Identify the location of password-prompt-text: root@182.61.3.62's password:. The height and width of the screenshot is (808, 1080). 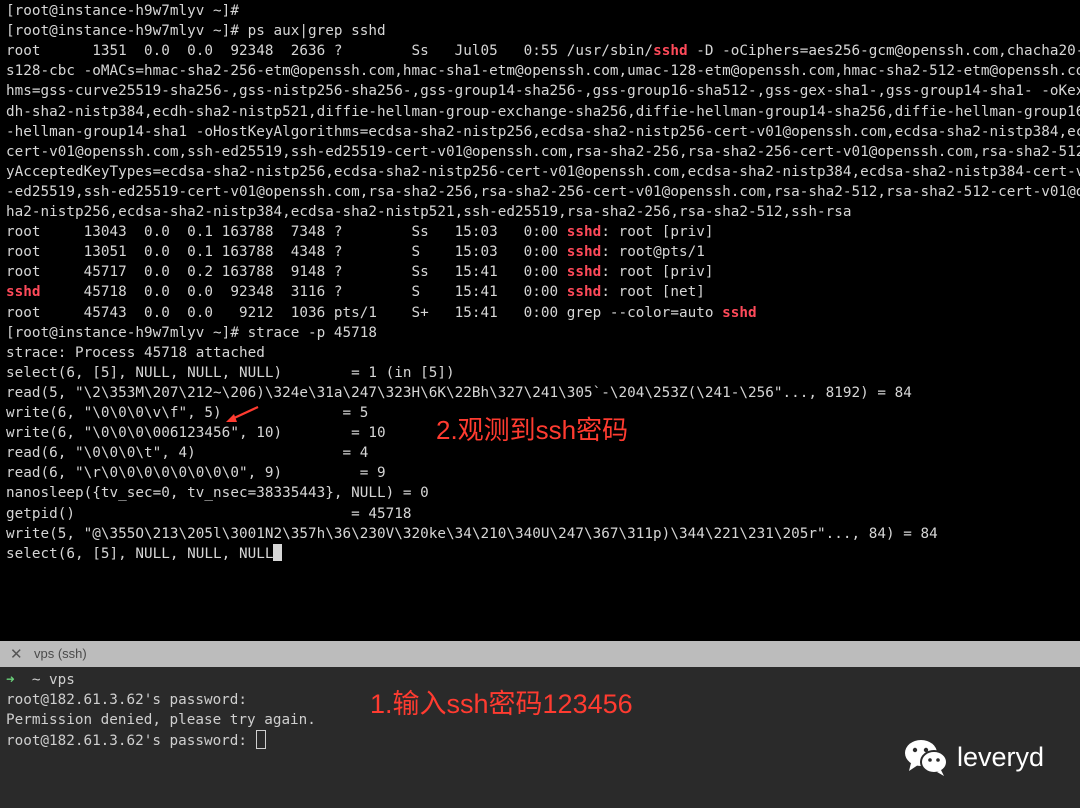
(131, 741).